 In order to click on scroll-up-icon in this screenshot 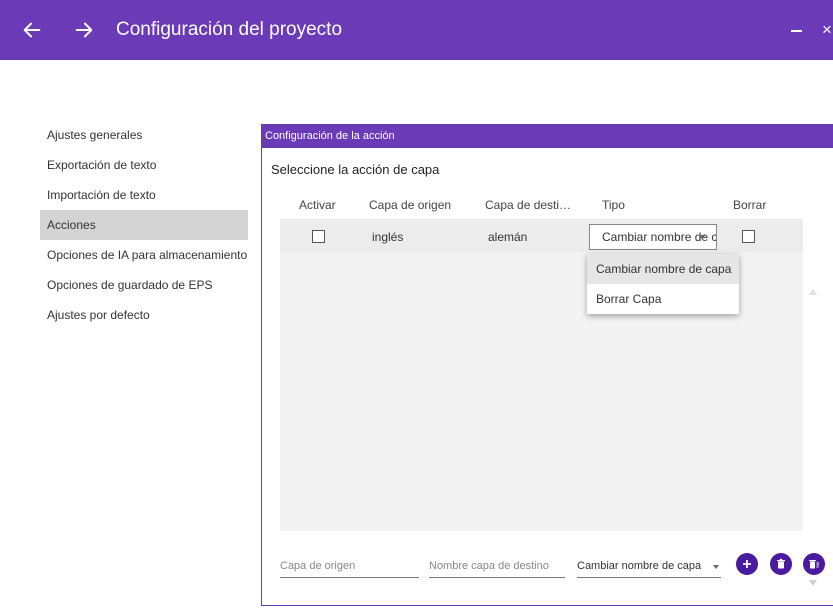, I will do `click(813, 292)`.